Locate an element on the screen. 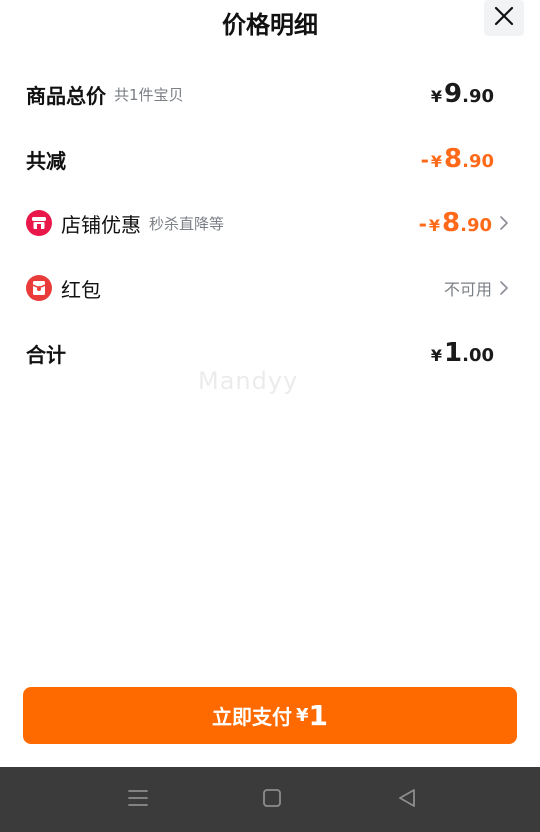 This screenshot has height=832, width=540. back-icon is located at coordinates (407, 800).